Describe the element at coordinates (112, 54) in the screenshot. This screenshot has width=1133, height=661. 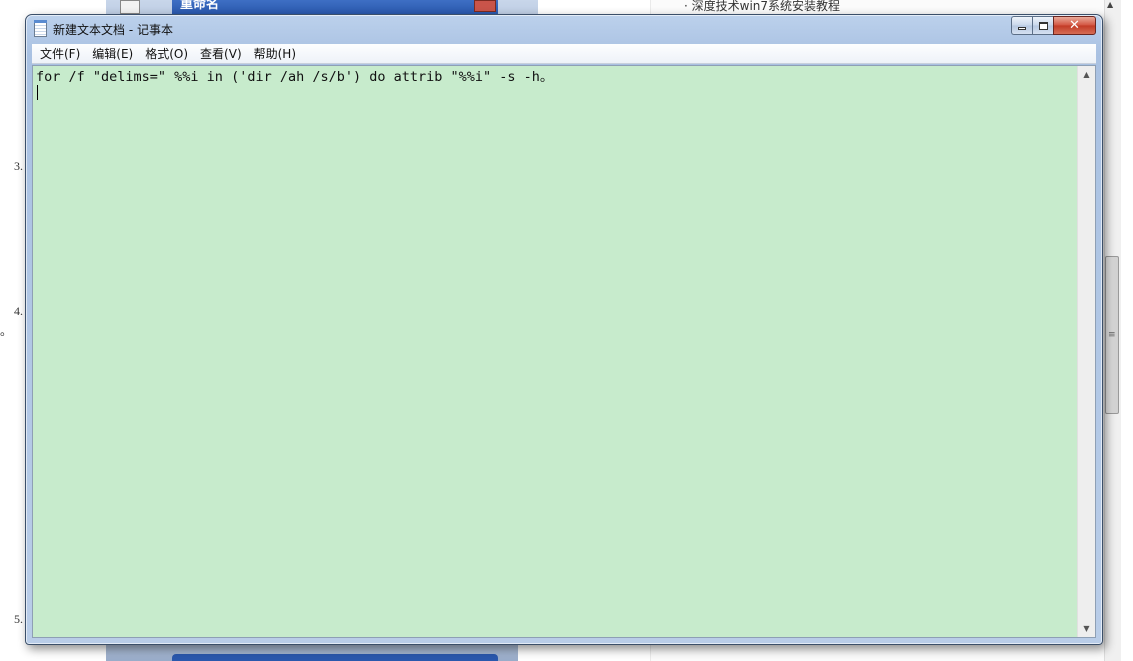
I see `menu-edit: 编辑(E)` at that location.